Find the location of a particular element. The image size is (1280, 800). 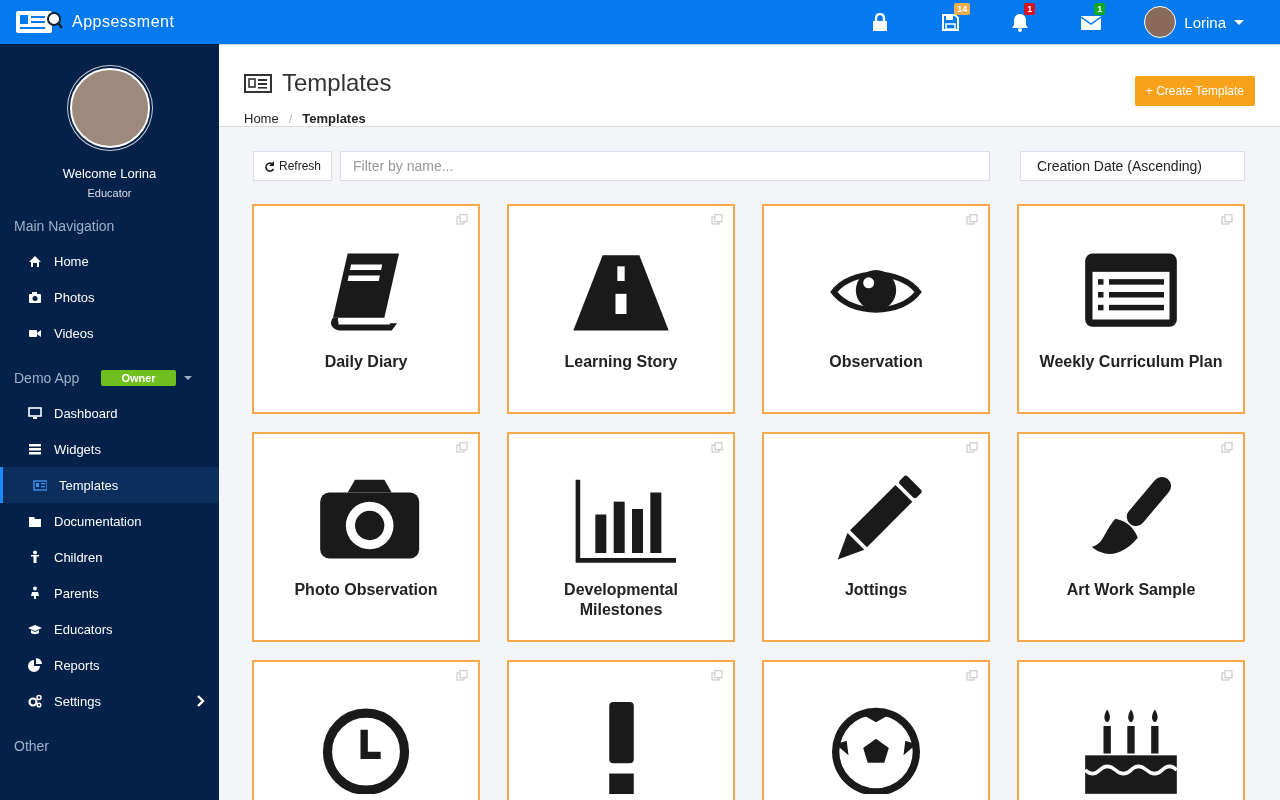

nav-item: Reports is located at coordinates (109, 665).